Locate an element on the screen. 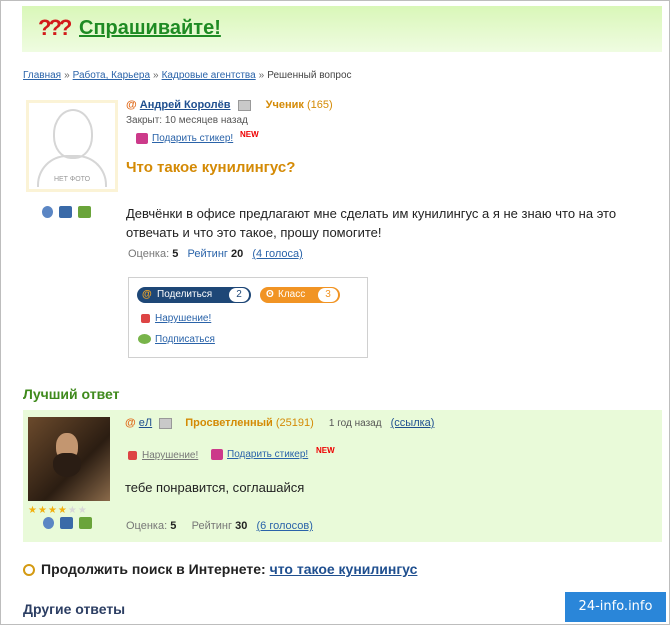 This screenshot has height=625, width=670. answer-report-link: Нарушение! is located at coordinates (163, 455).